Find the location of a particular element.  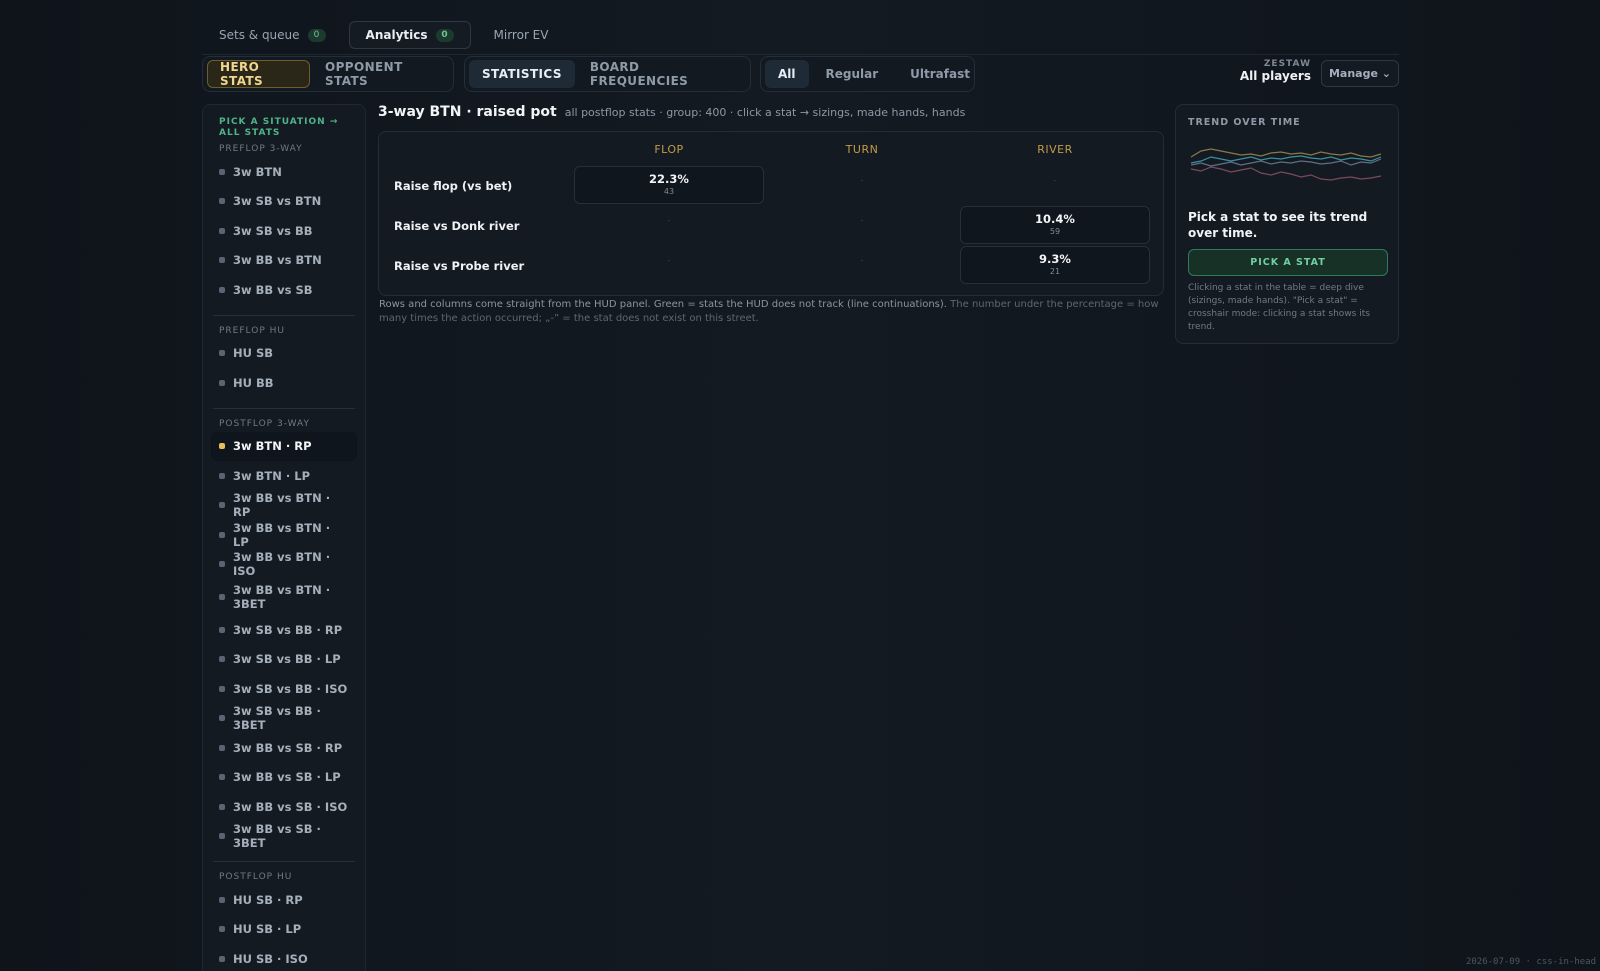

sidebar-item-3w-bb-vs-btn-iso: 3w BB vs BTN · ISO is located at coordinates (284, 565).